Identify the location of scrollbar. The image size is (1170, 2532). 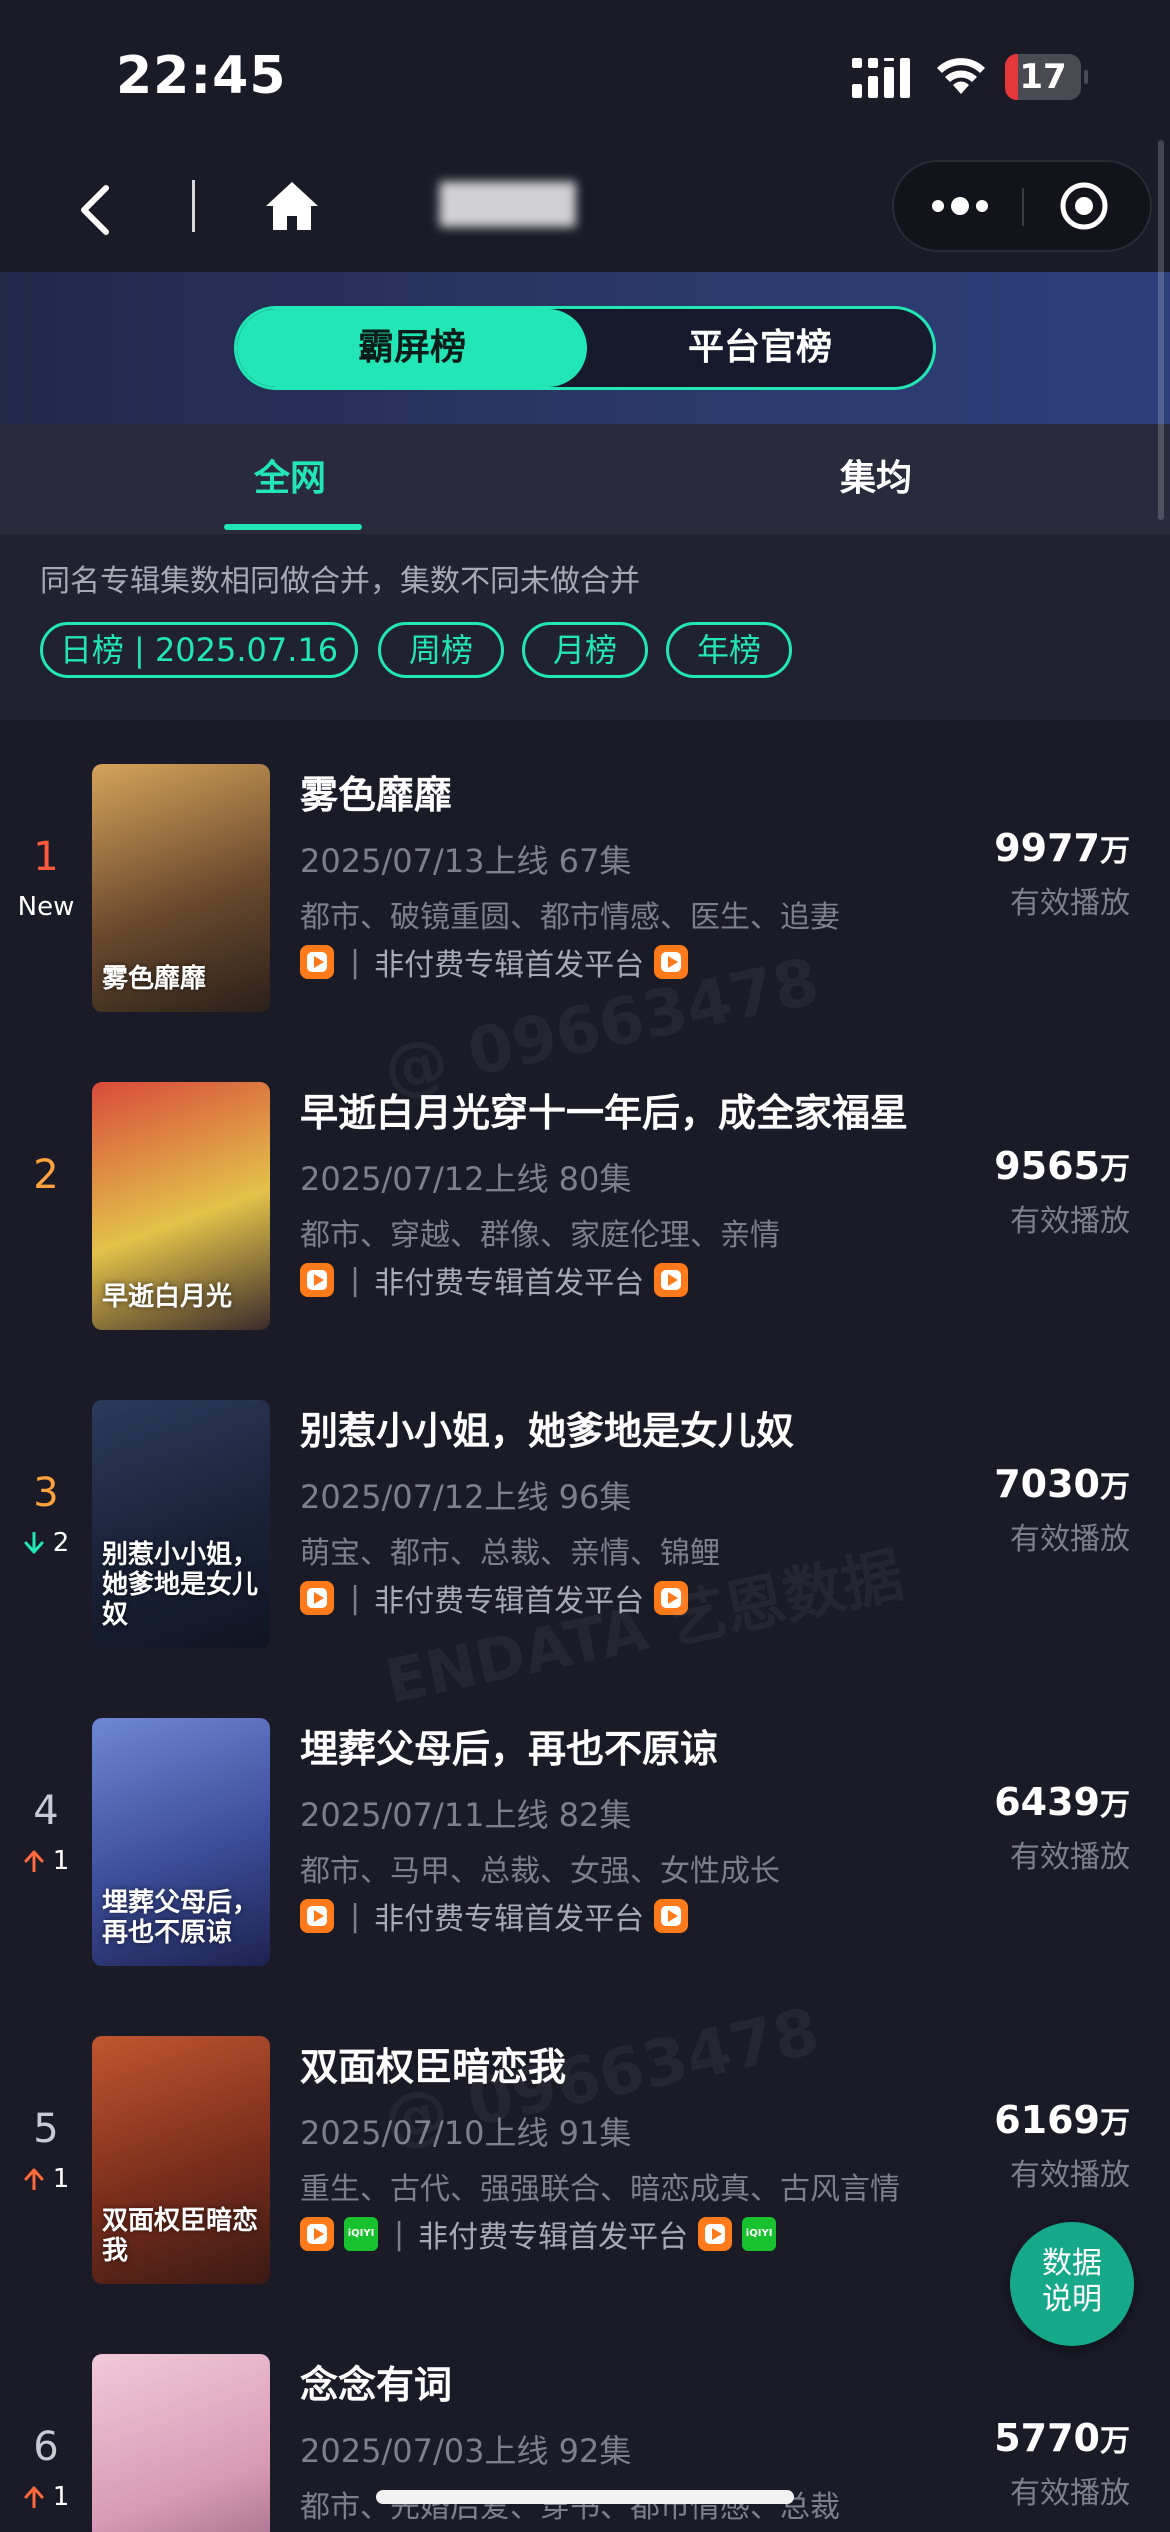
(1161, 330).